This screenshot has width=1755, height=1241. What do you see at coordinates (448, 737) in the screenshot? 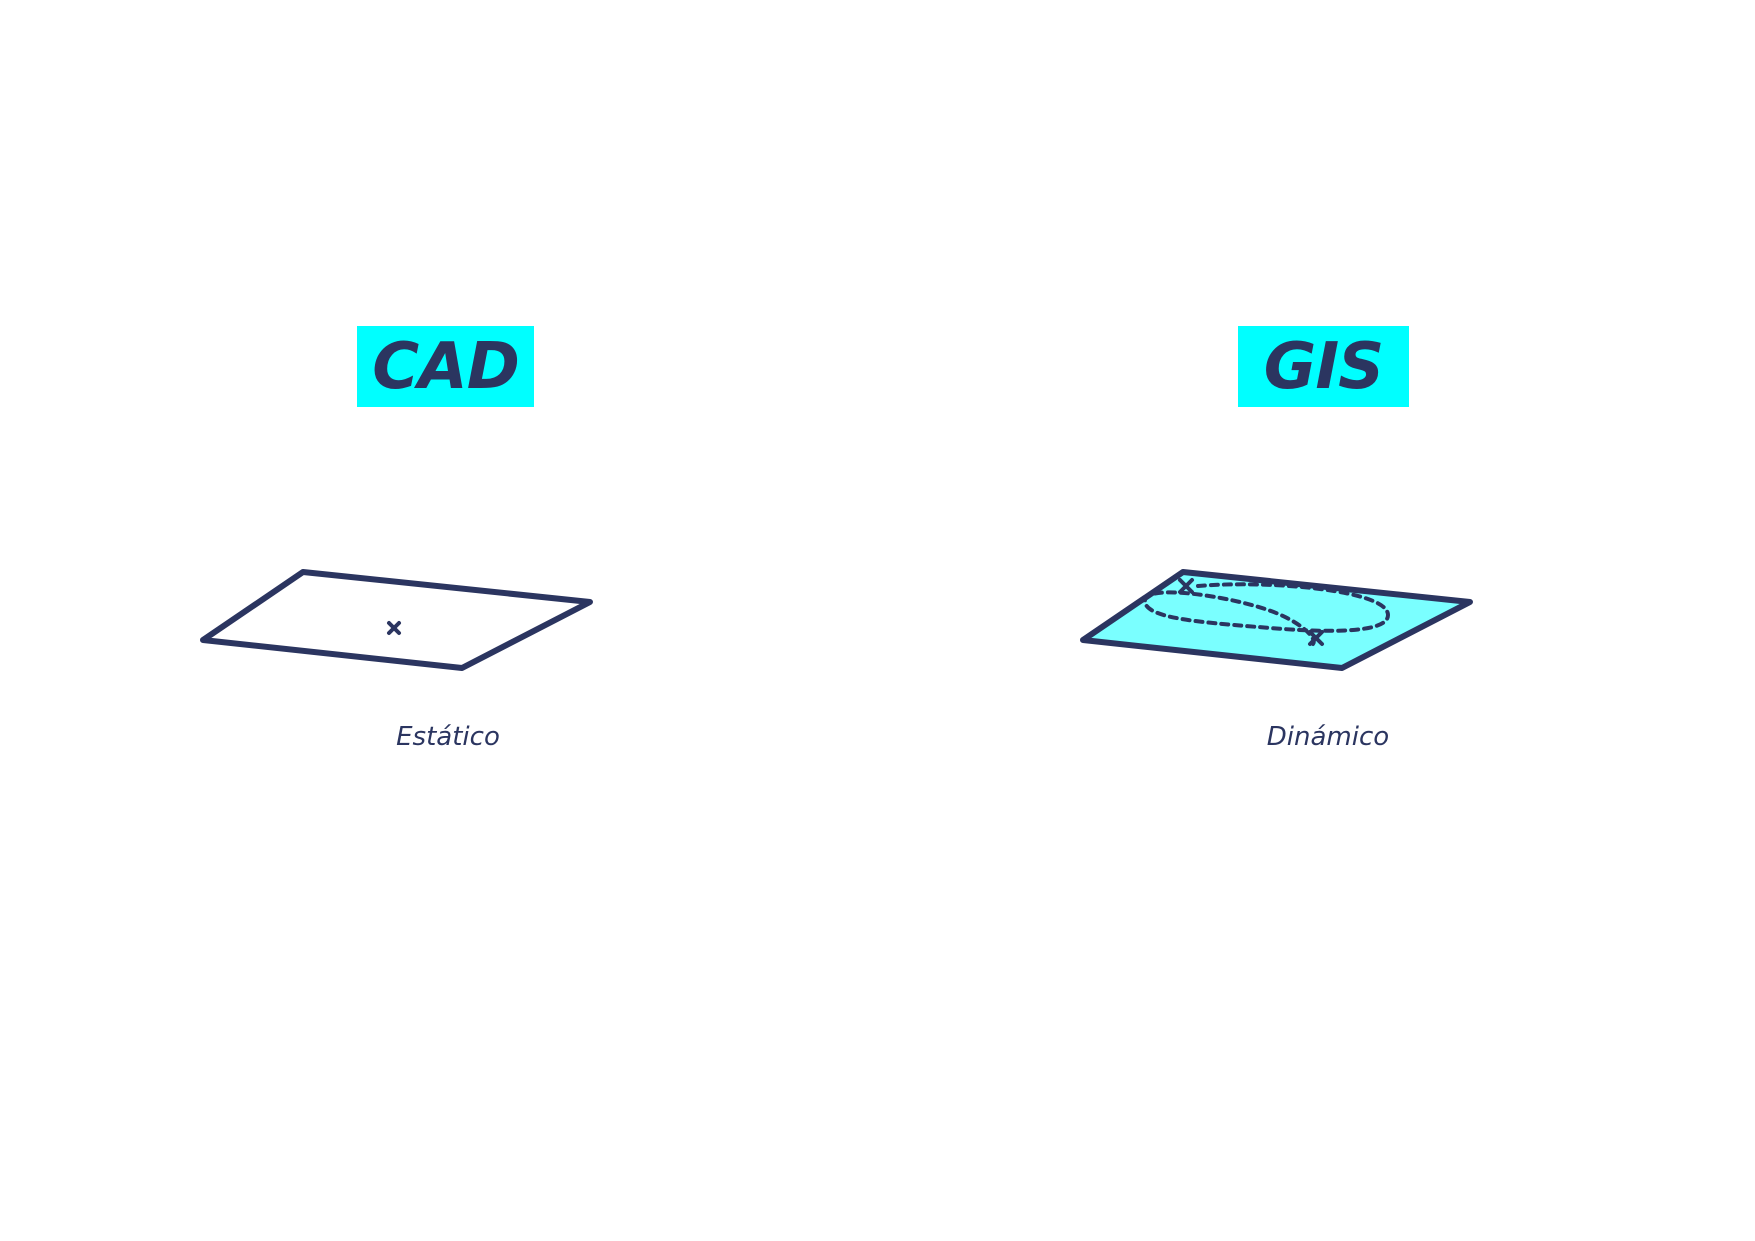
I see `cad-caption: Estático` at bounding box center [448, 737].